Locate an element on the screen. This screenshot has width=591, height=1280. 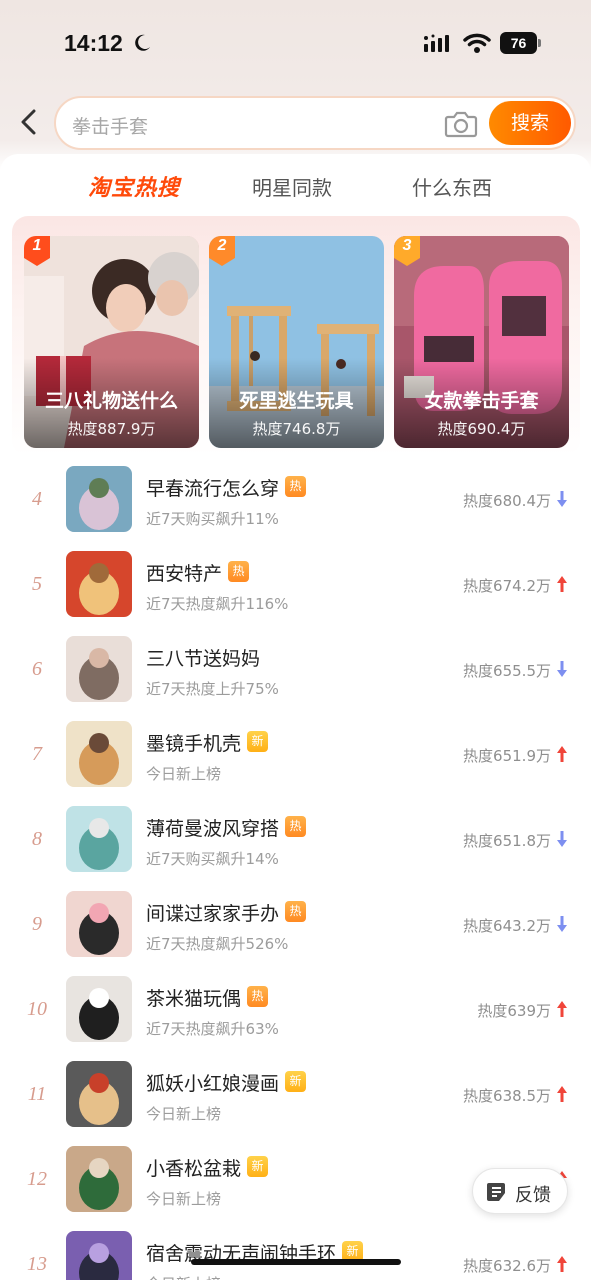
item-subtitle: 近7天热度飙升63% is located at coordinates (212, 1028).